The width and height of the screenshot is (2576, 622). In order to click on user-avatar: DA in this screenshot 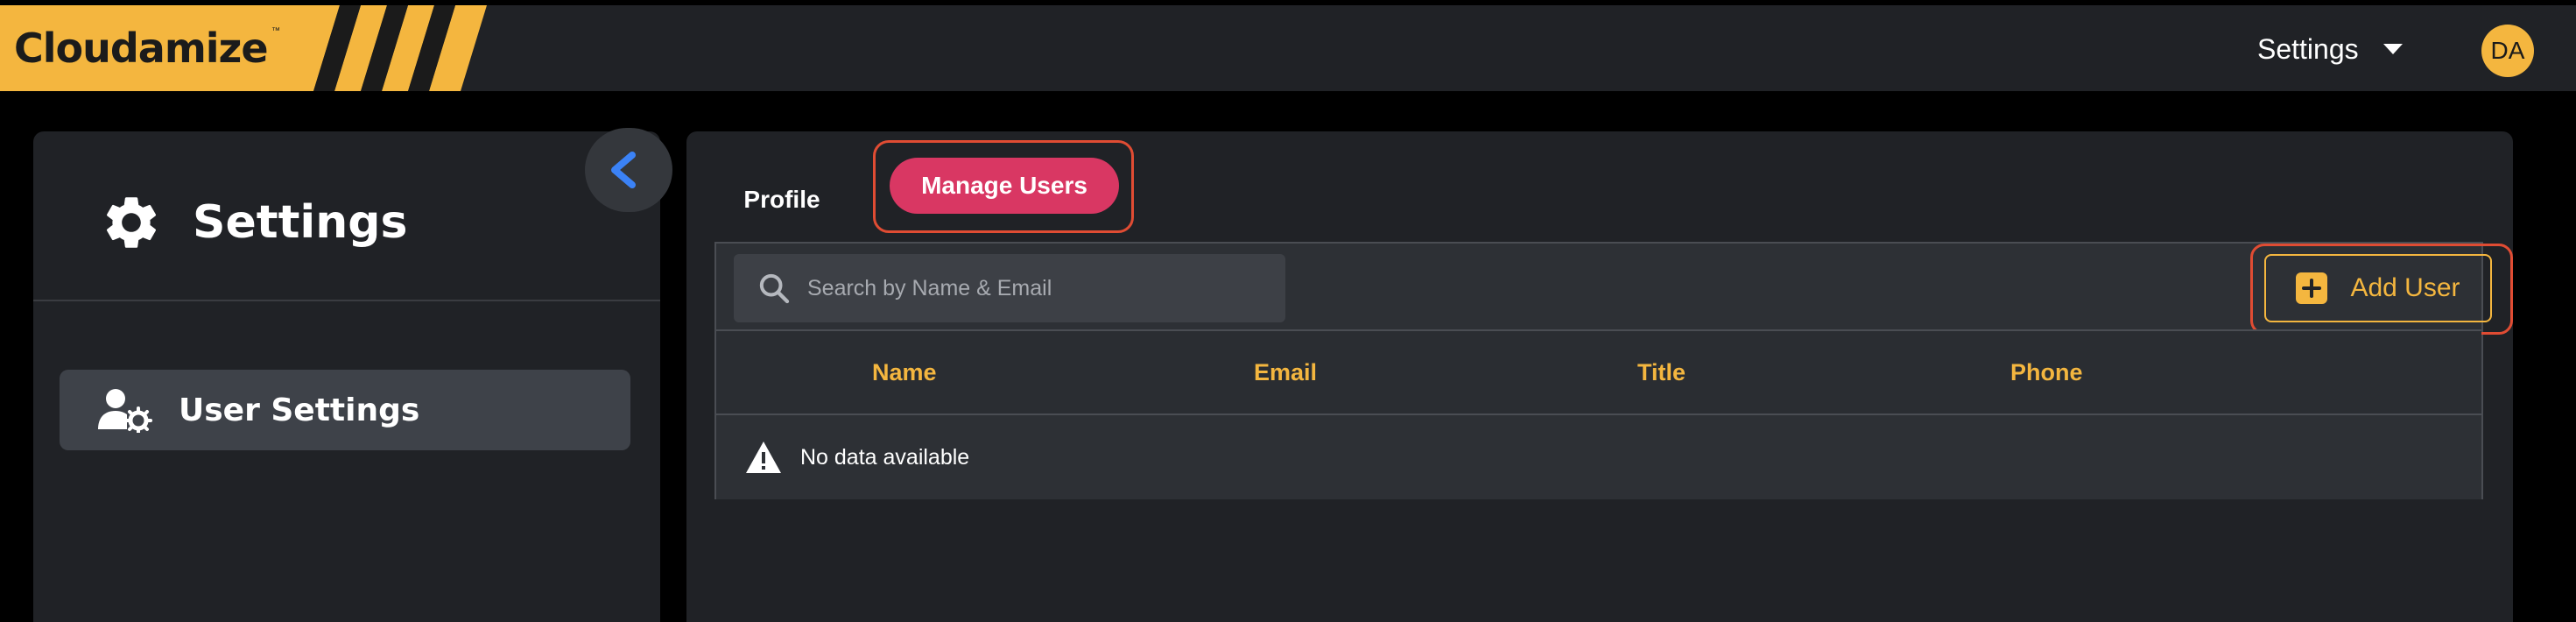, I will do `click(2507, 51)`.